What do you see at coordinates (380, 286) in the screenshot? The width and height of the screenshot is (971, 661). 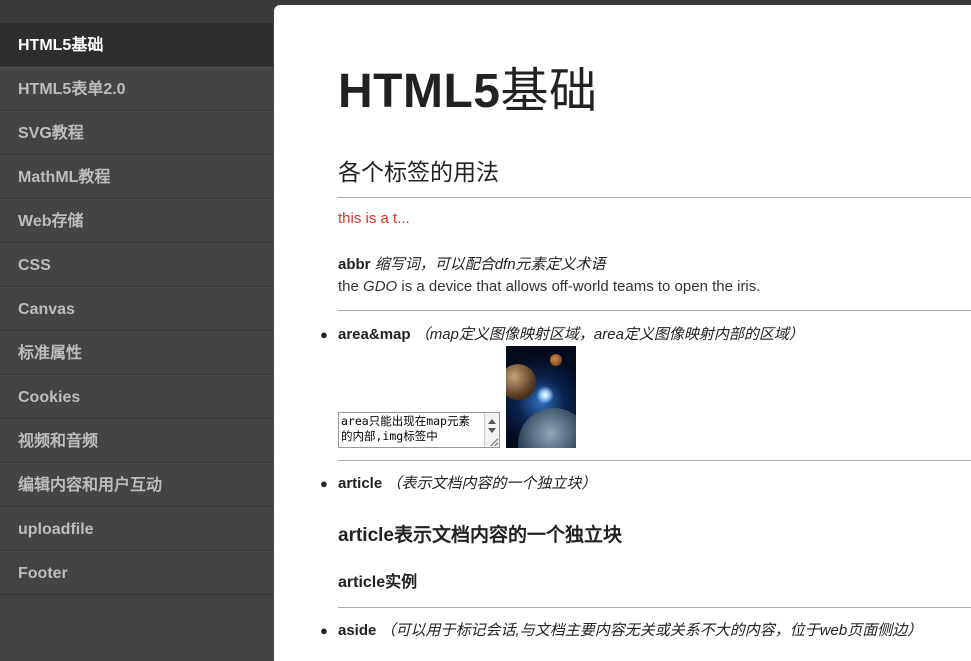 I see `abbr-example-gdo: GDO` at bounding box center [380, 286].